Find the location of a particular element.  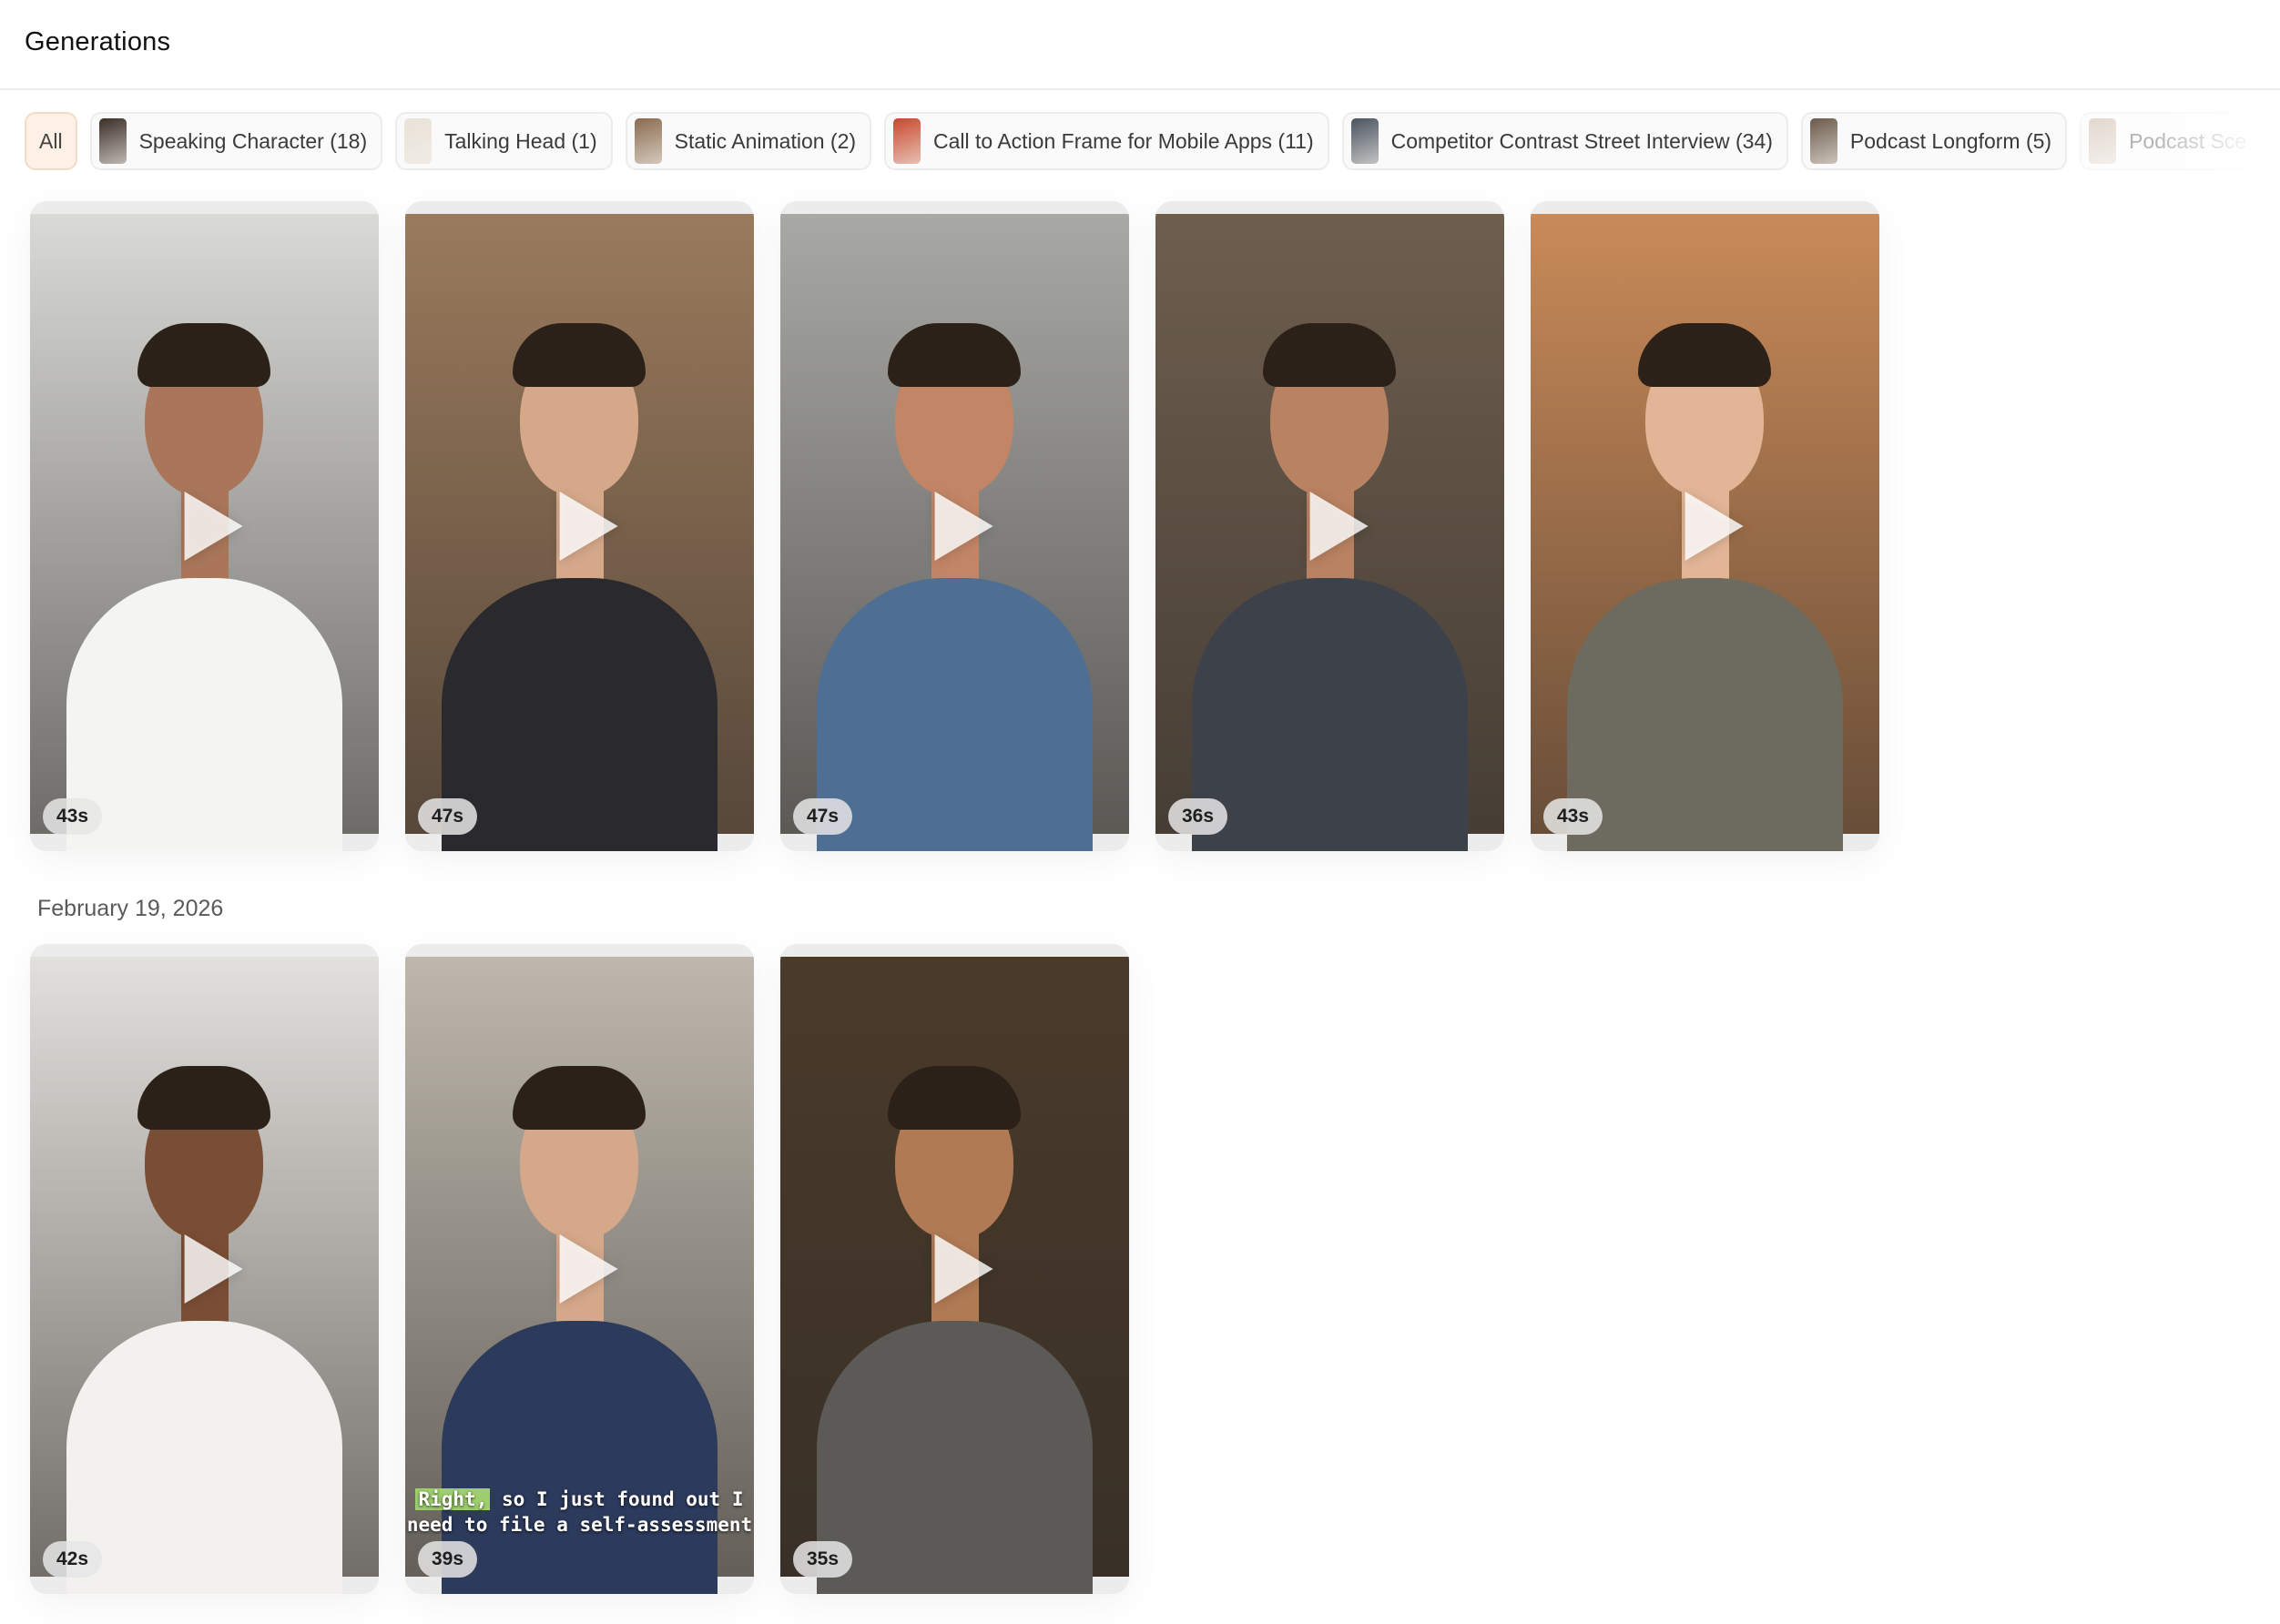

filter-chip-label: All is located at coordinates (51, 141).